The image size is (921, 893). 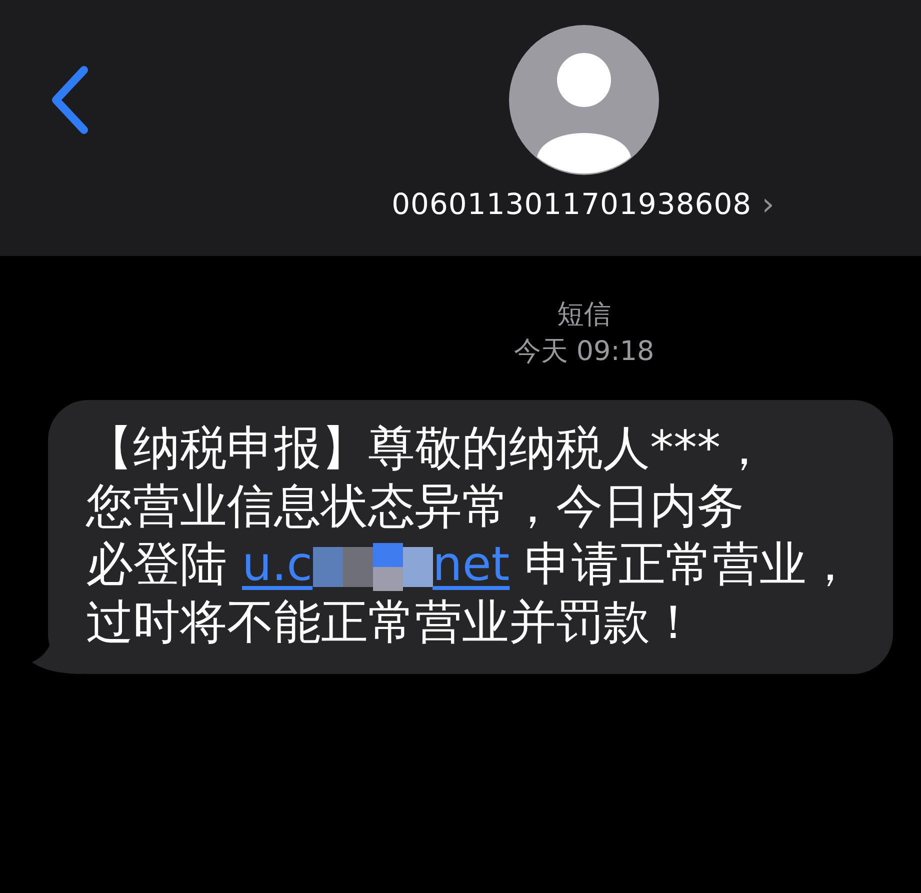 I want to click on disclosure-chevron: ›, so click(x=768, y=204).